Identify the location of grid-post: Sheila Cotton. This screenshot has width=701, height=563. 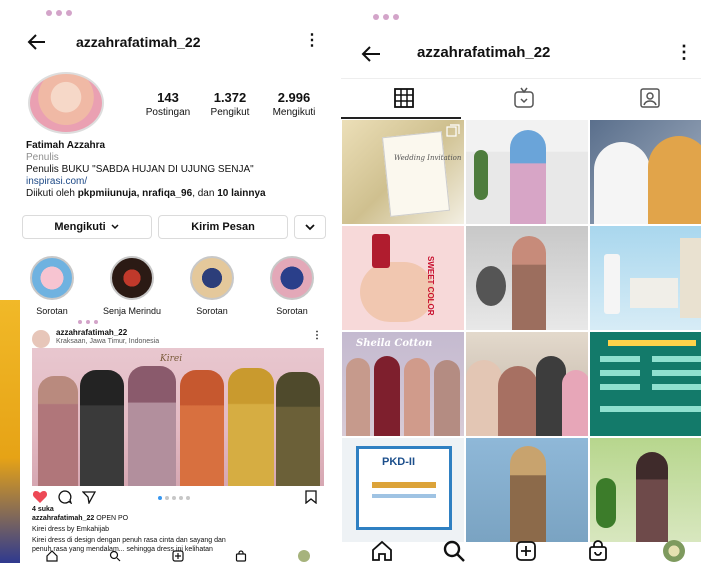
(403, 384).